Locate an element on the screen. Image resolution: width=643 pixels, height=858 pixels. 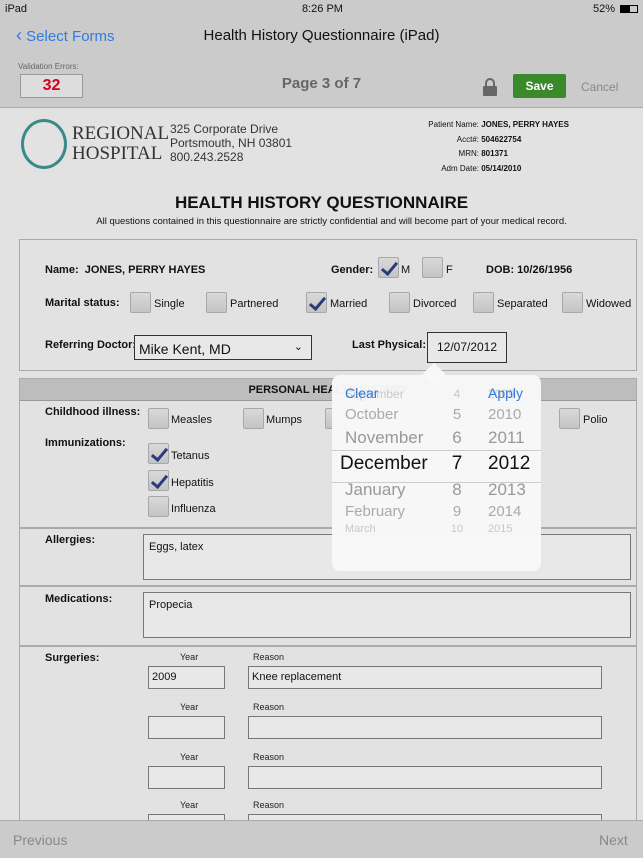
marital-partnered-checkbox is located at coordinates (216, 302).